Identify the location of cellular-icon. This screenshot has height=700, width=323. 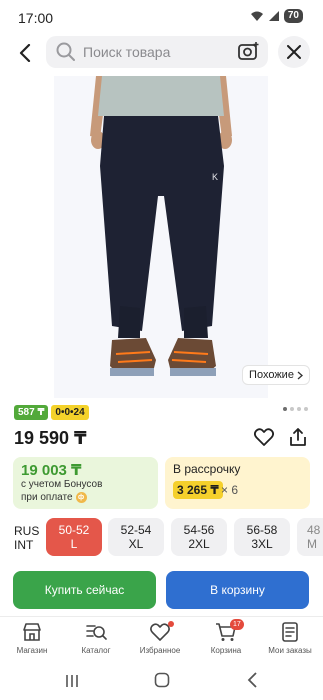
(273, 16).